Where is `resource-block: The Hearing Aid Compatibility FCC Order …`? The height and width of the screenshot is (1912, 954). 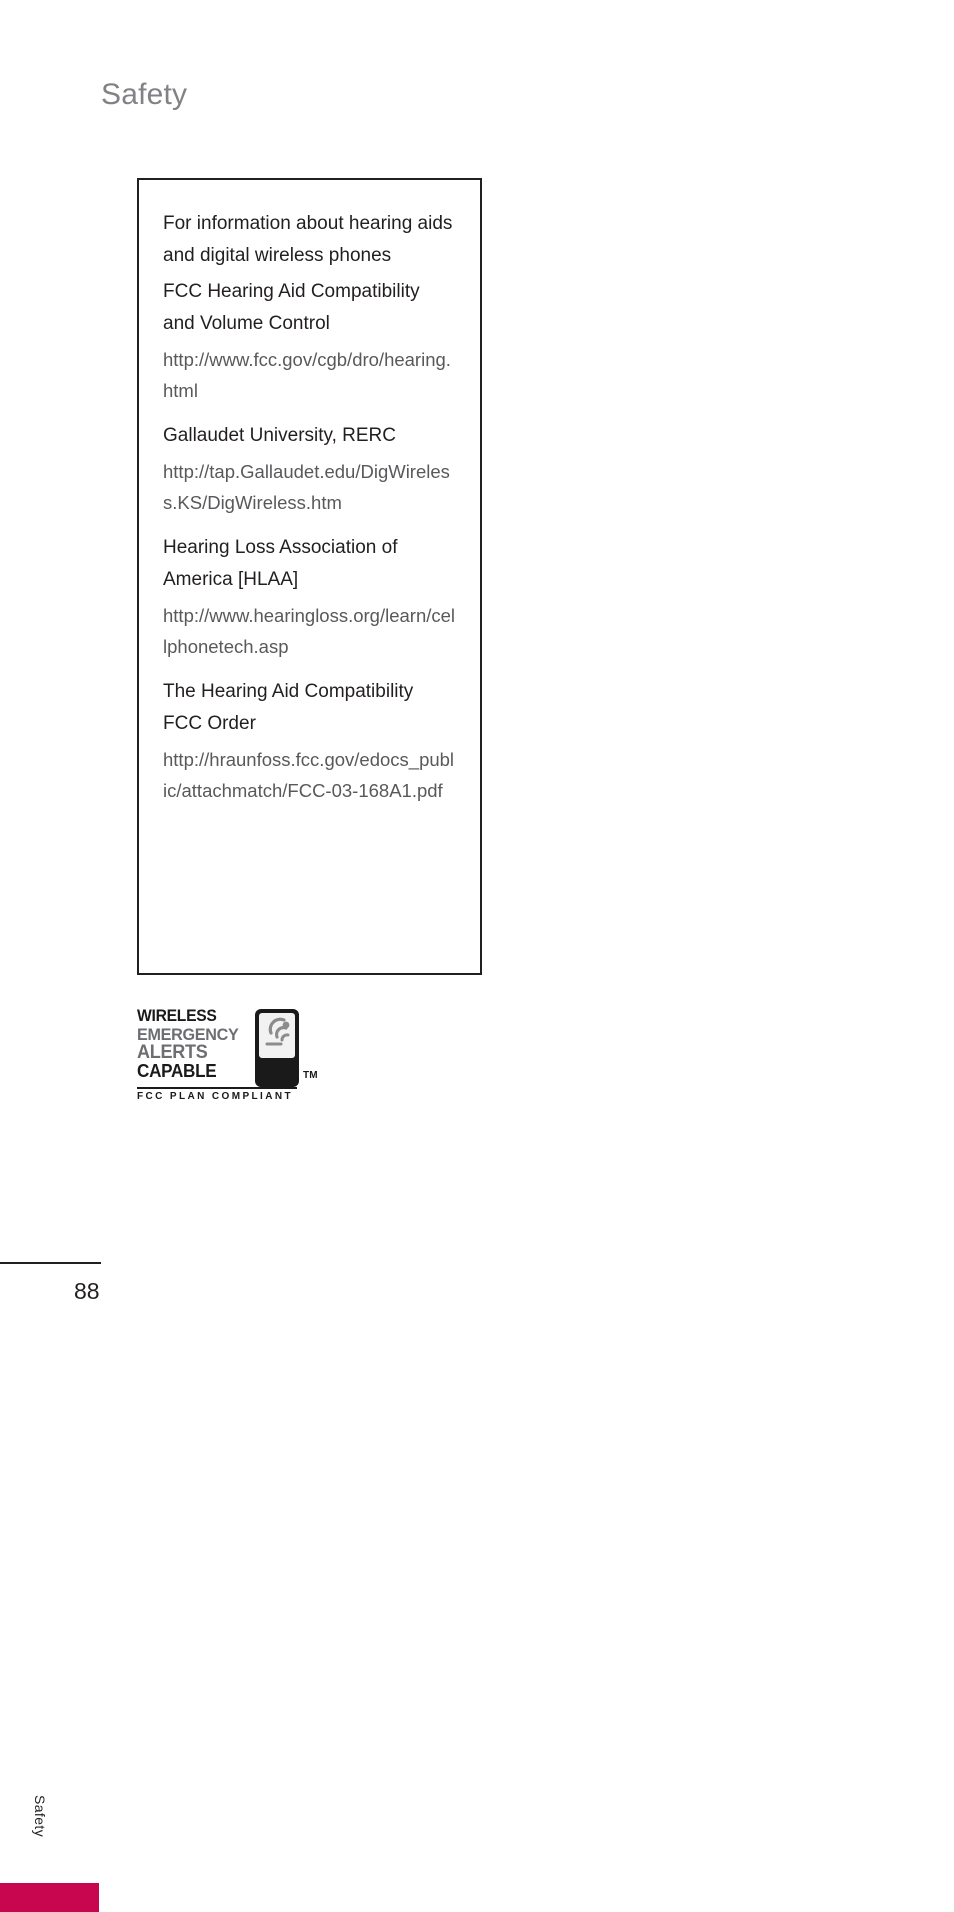 resource-block: The Hearing Aid Compatibility FCC Order … is located at coordinates (309, 741).